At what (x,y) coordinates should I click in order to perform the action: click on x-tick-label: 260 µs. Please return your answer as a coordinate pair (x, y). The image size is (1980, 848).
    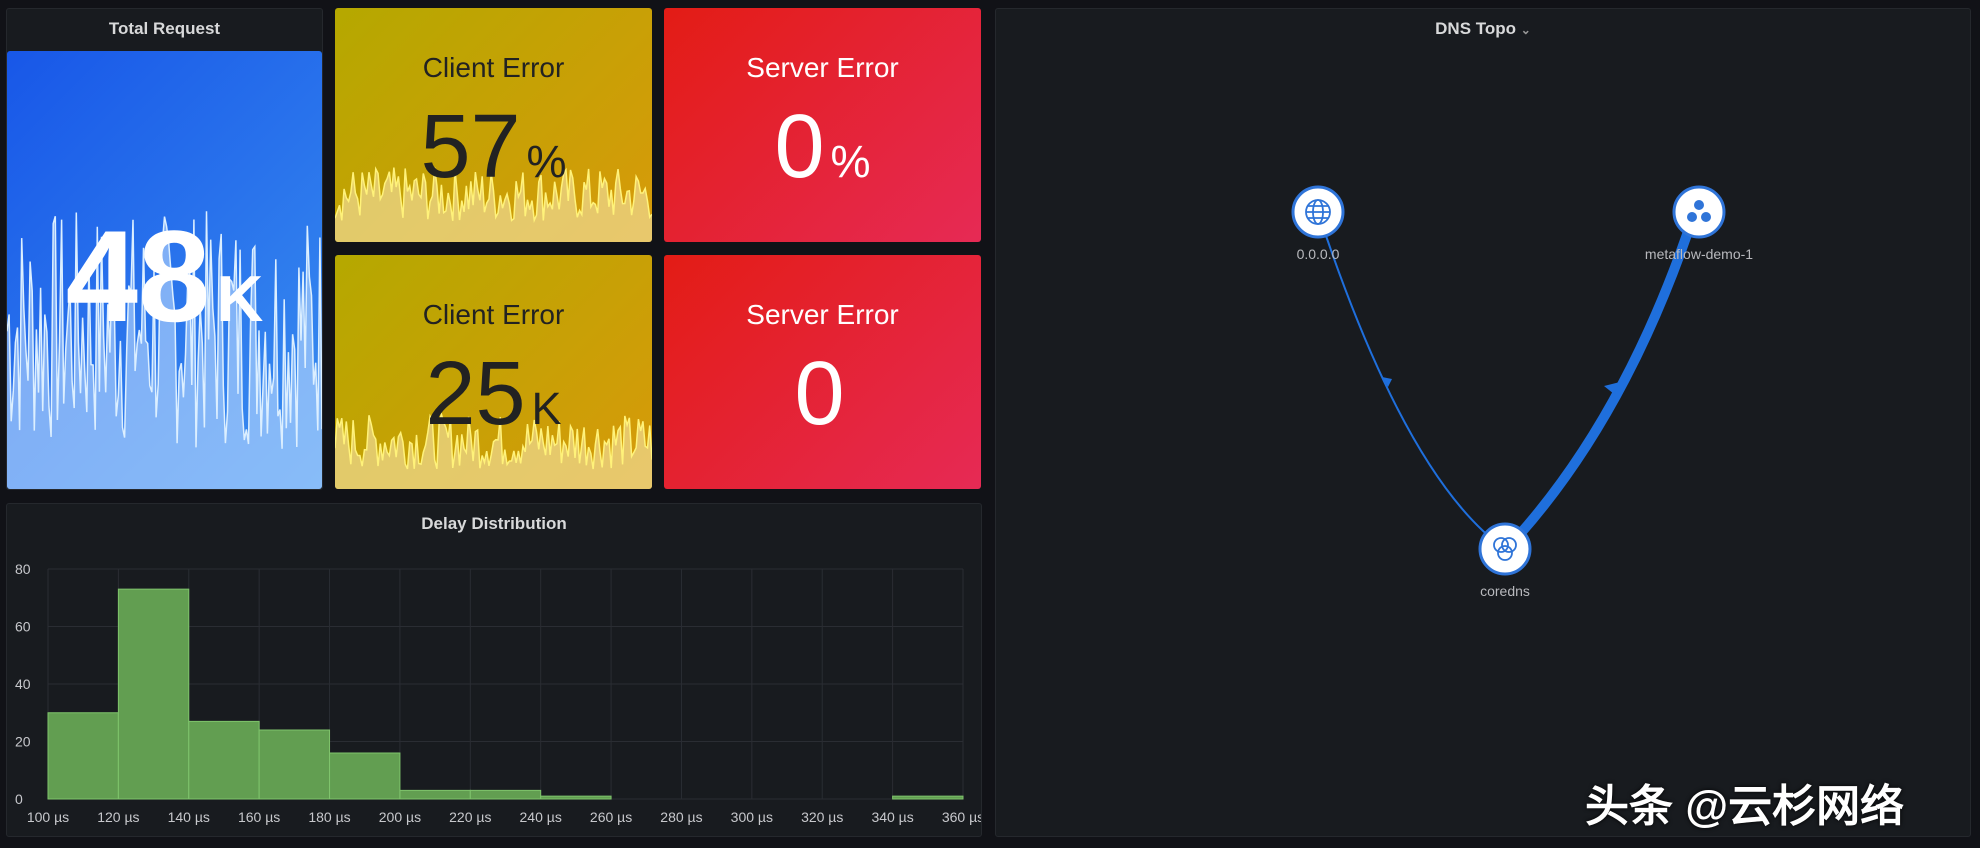
    Looking at the image, I should click on (611, 817).